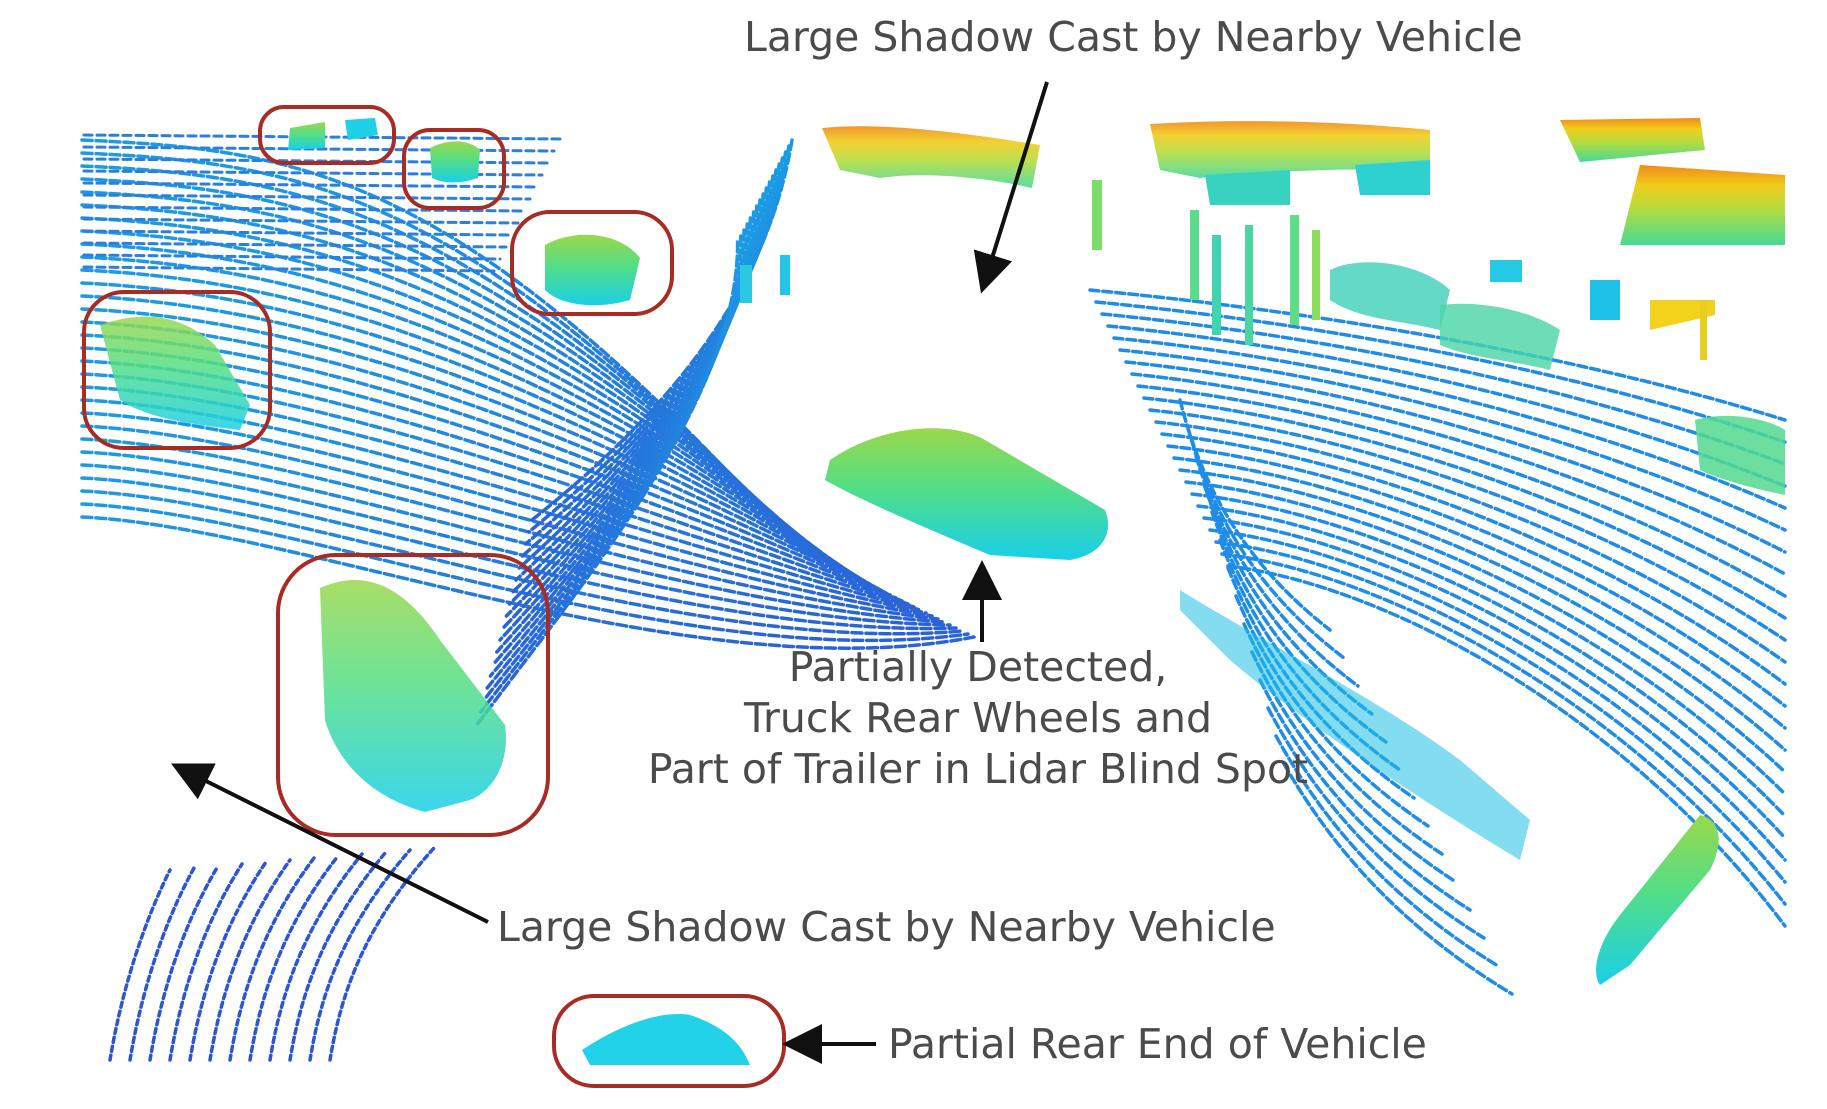 Image resolution: width=1827 pixels, height=1109 pixels. I want to click on annotation-truck-line-1: Partially Detected,, so click(978, 667).